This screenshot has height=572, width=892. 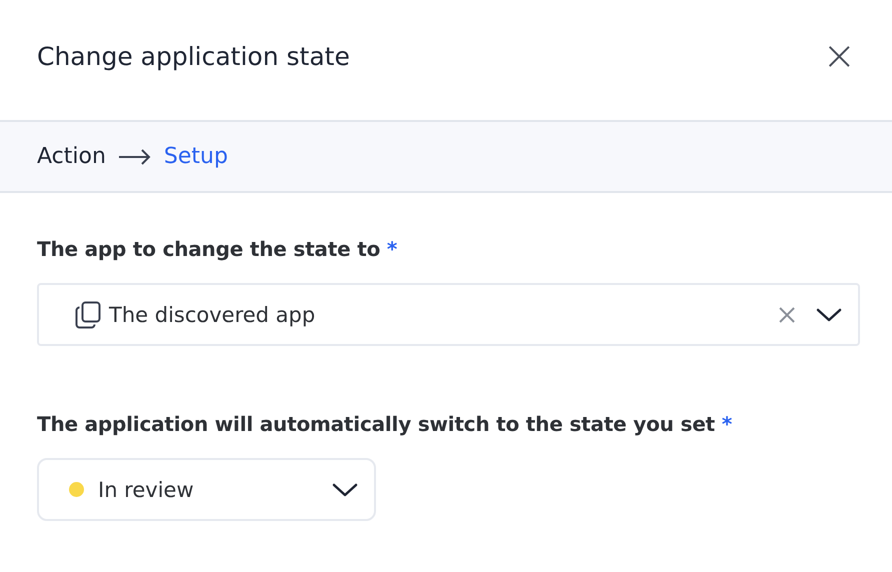 I want to click on close-button: ×, so click(x=839, y=56).